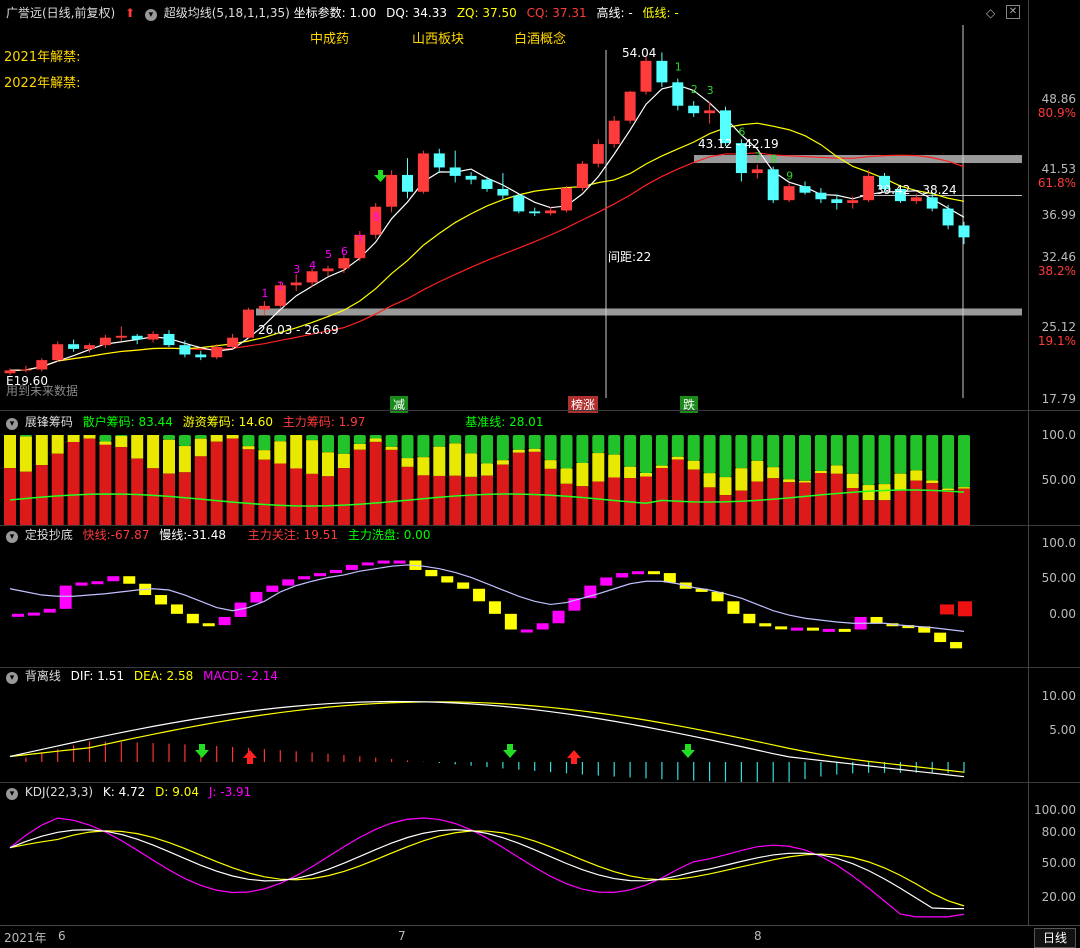 The height and width of the screenshot is (948, 1080). I want to click on x-axis-bar: 2021年 6 7 8 日线, so click(540, 936).